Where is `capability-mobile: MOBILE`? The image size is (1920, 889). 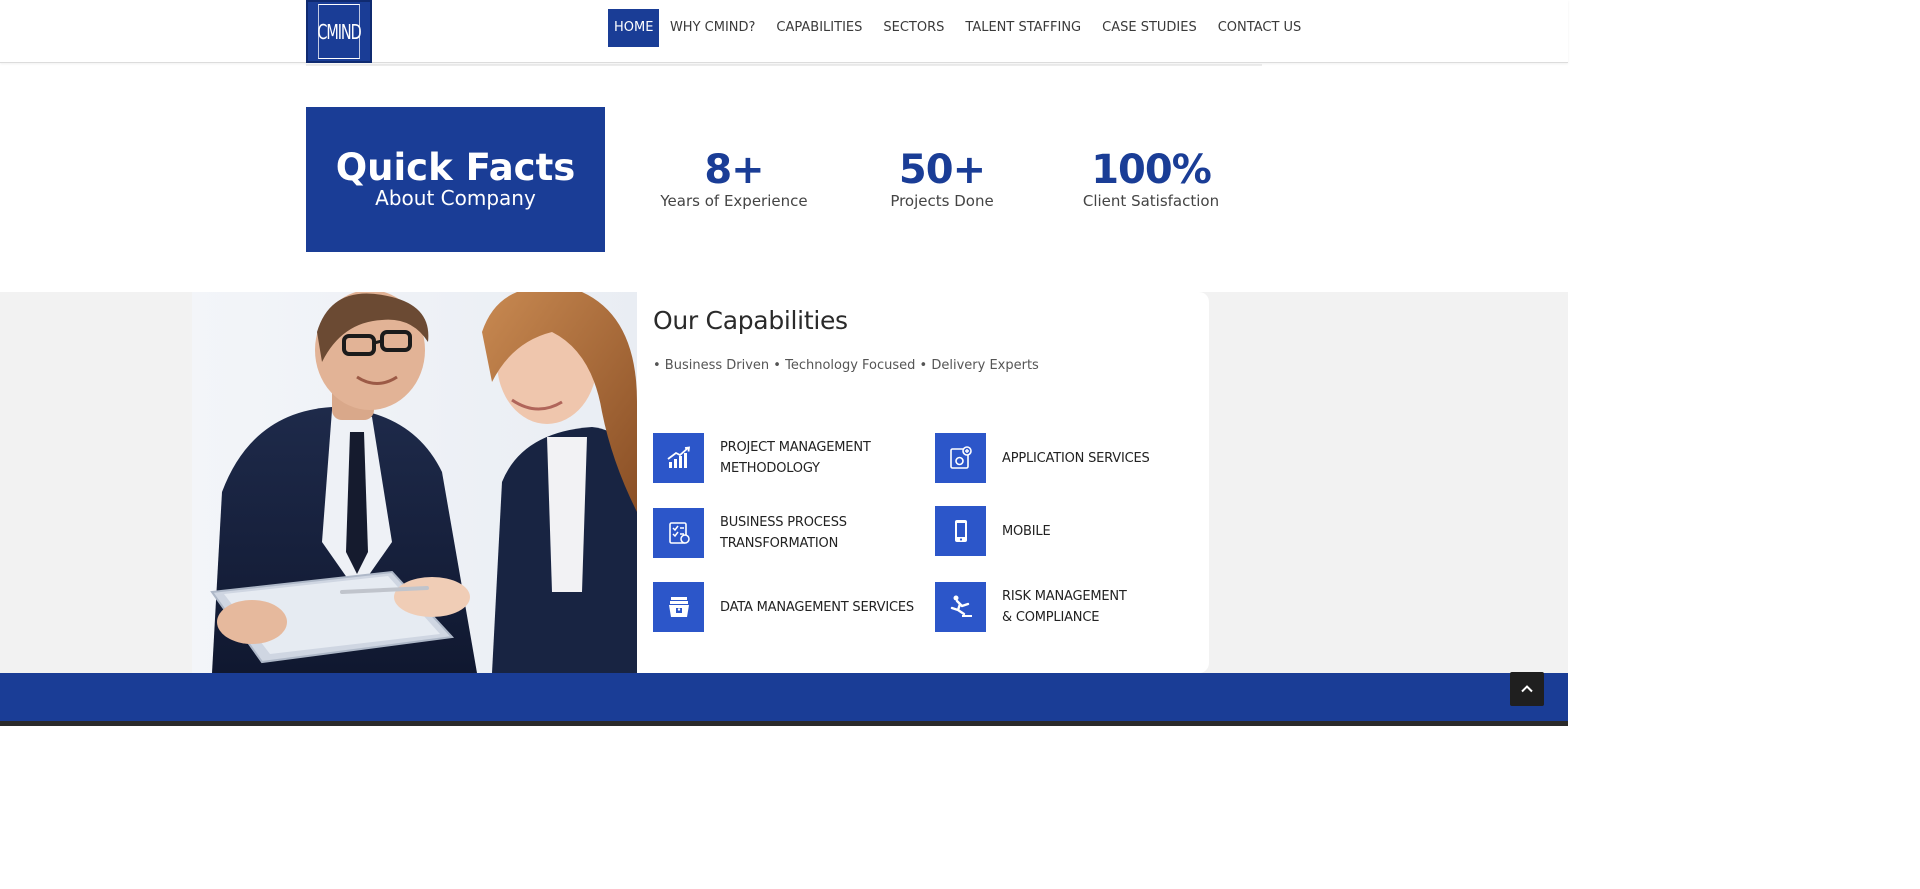
capability-mobile: MOBILE is located at coordinates (993, 531).